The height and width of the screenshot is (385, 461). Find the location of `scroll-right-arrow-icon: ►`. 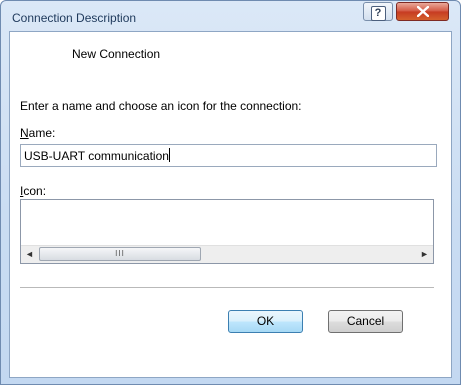

scroll-right-arrow-icon: ► is located at coordinates (424, 254).